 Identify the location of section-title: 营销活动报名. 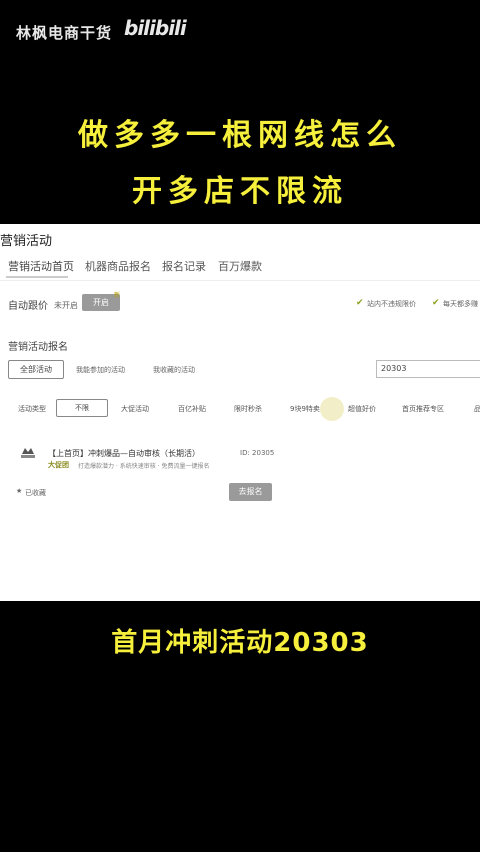
(38, 347).